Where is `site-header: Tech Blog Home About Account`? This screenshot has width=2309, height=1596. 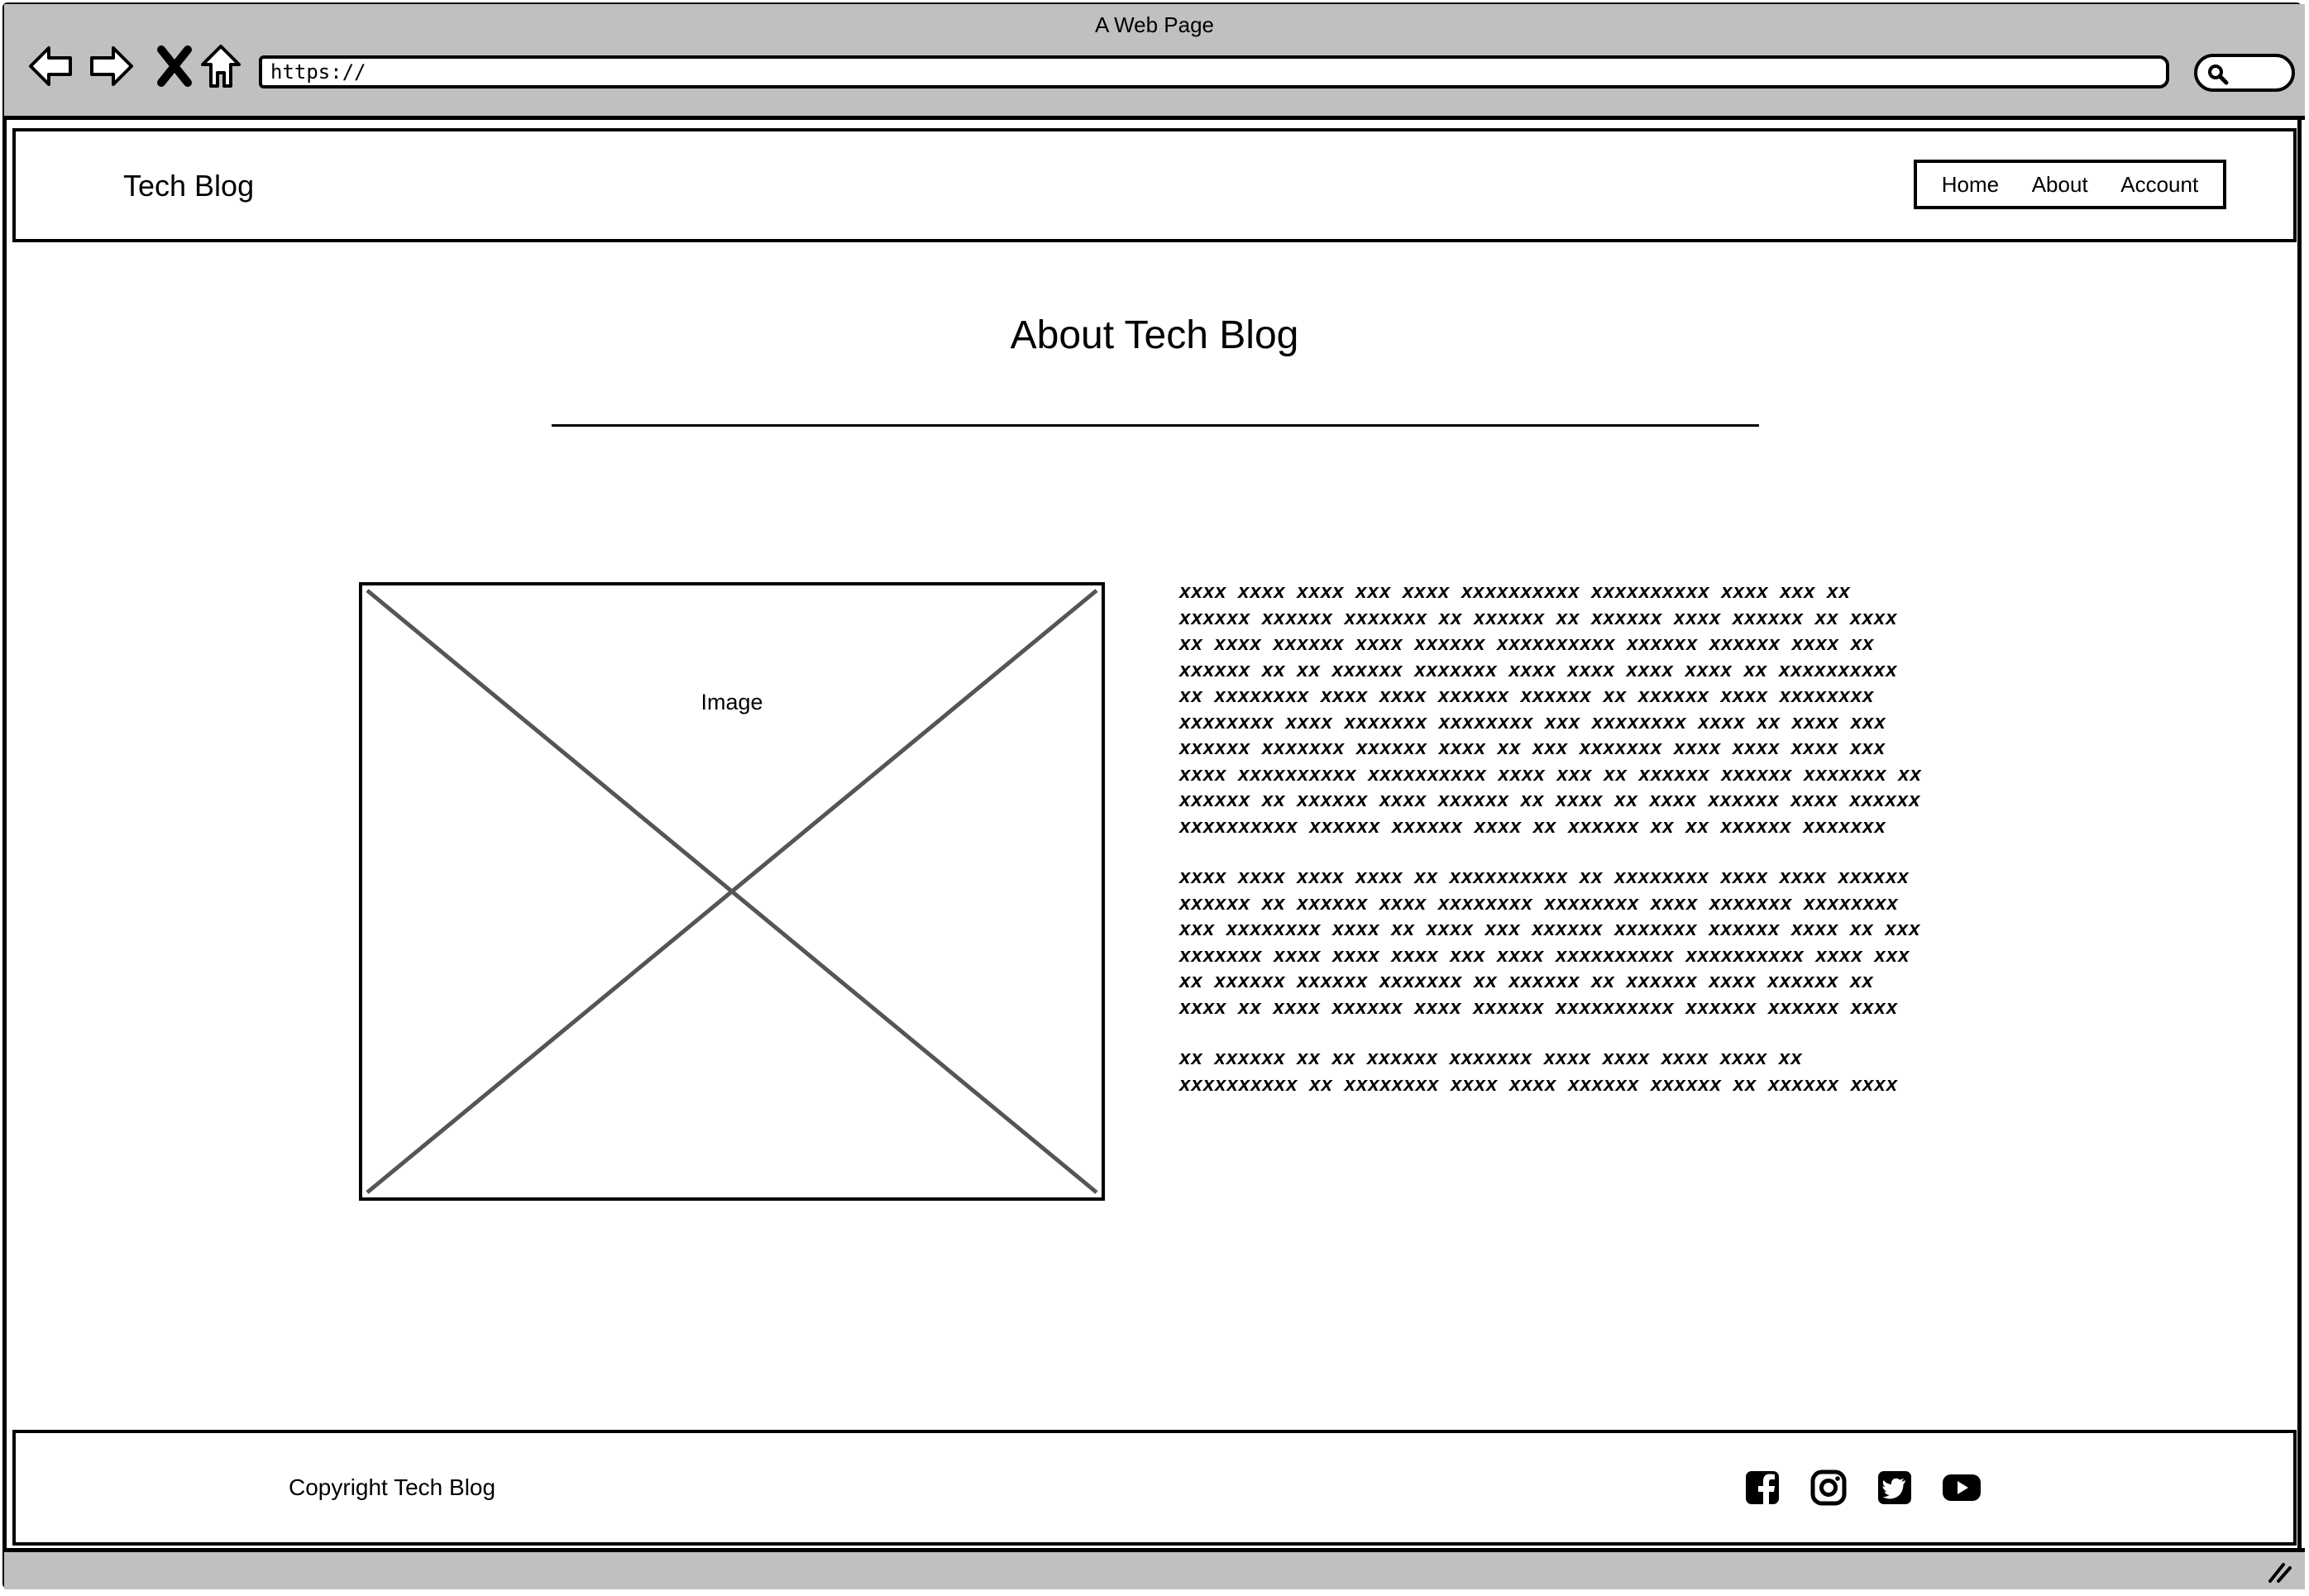 site-header: Tech Blog Home About Account is located at coordinates (1154, 185).